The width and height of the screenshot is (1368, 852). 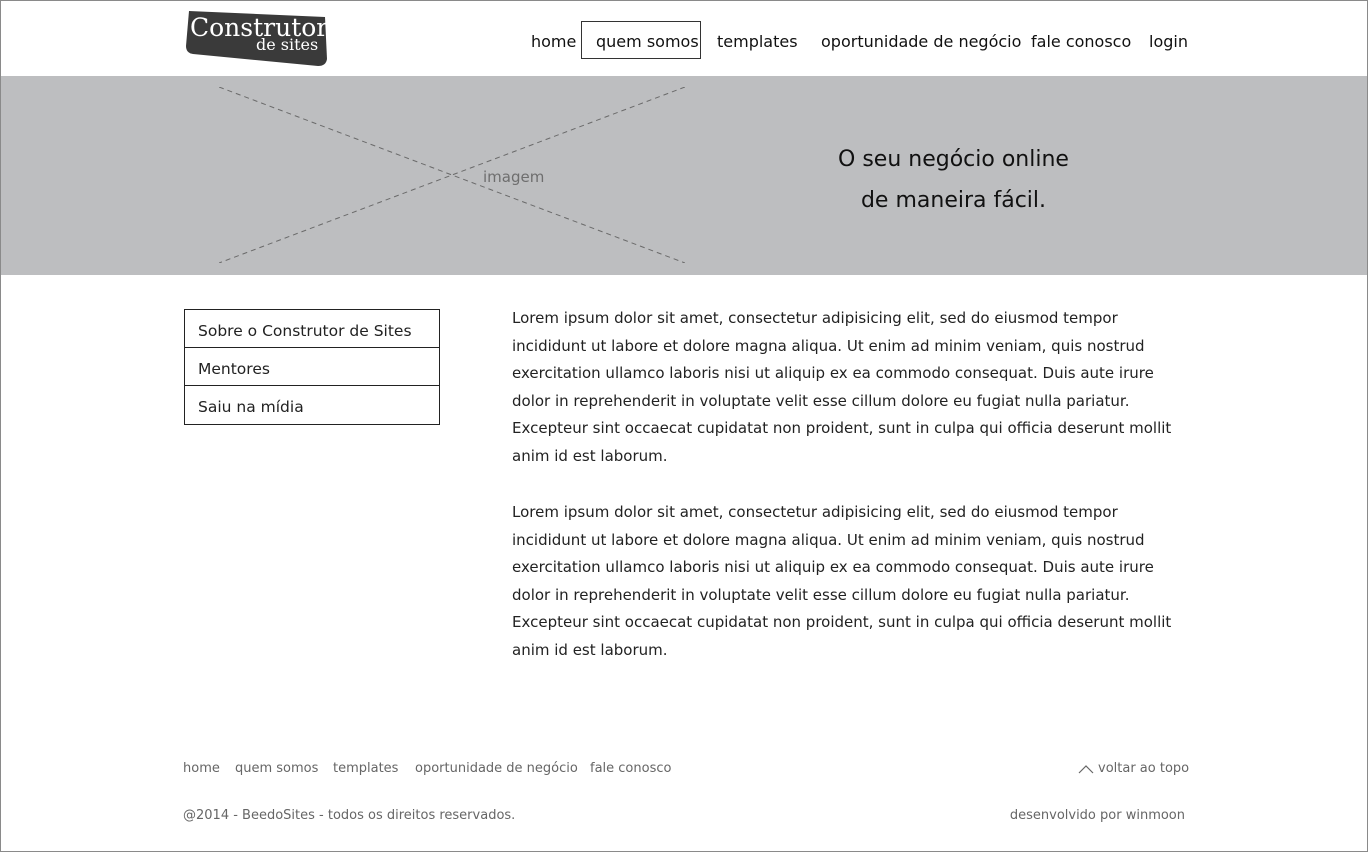 What do you see at coordinates (1081, 40) in the screenshot?
I see `nav-fale-conosco: fale conosco` at bounding box center [1081, 40].